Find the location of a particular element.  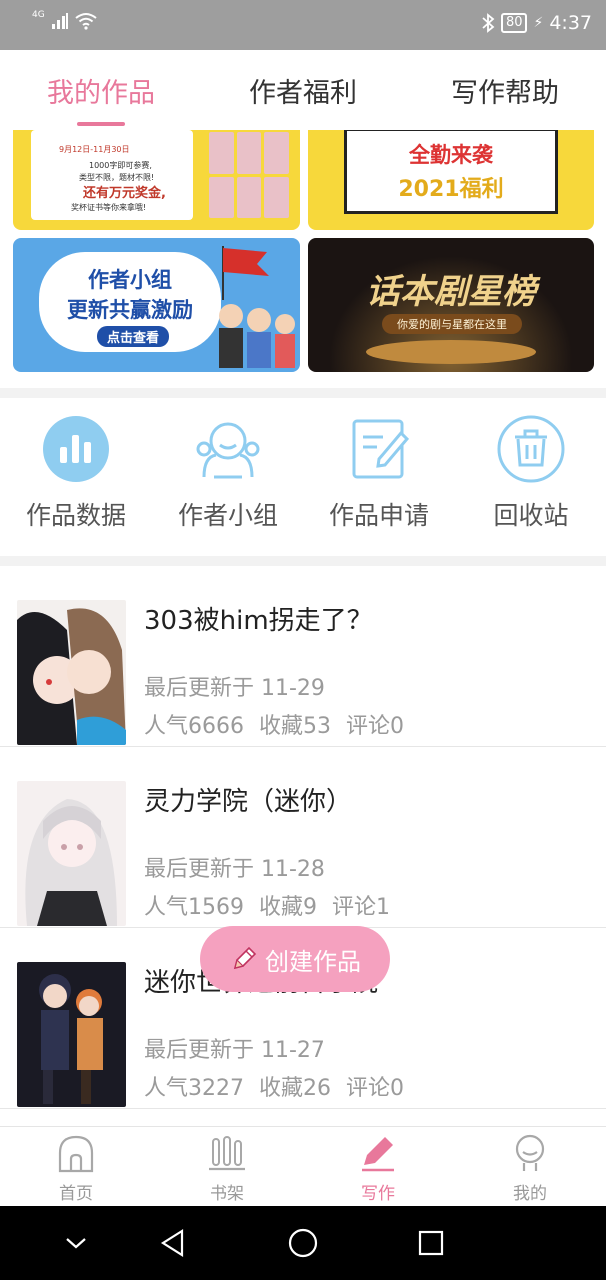

work-favorites: 收藏53 is located at coordinates (295, 726).